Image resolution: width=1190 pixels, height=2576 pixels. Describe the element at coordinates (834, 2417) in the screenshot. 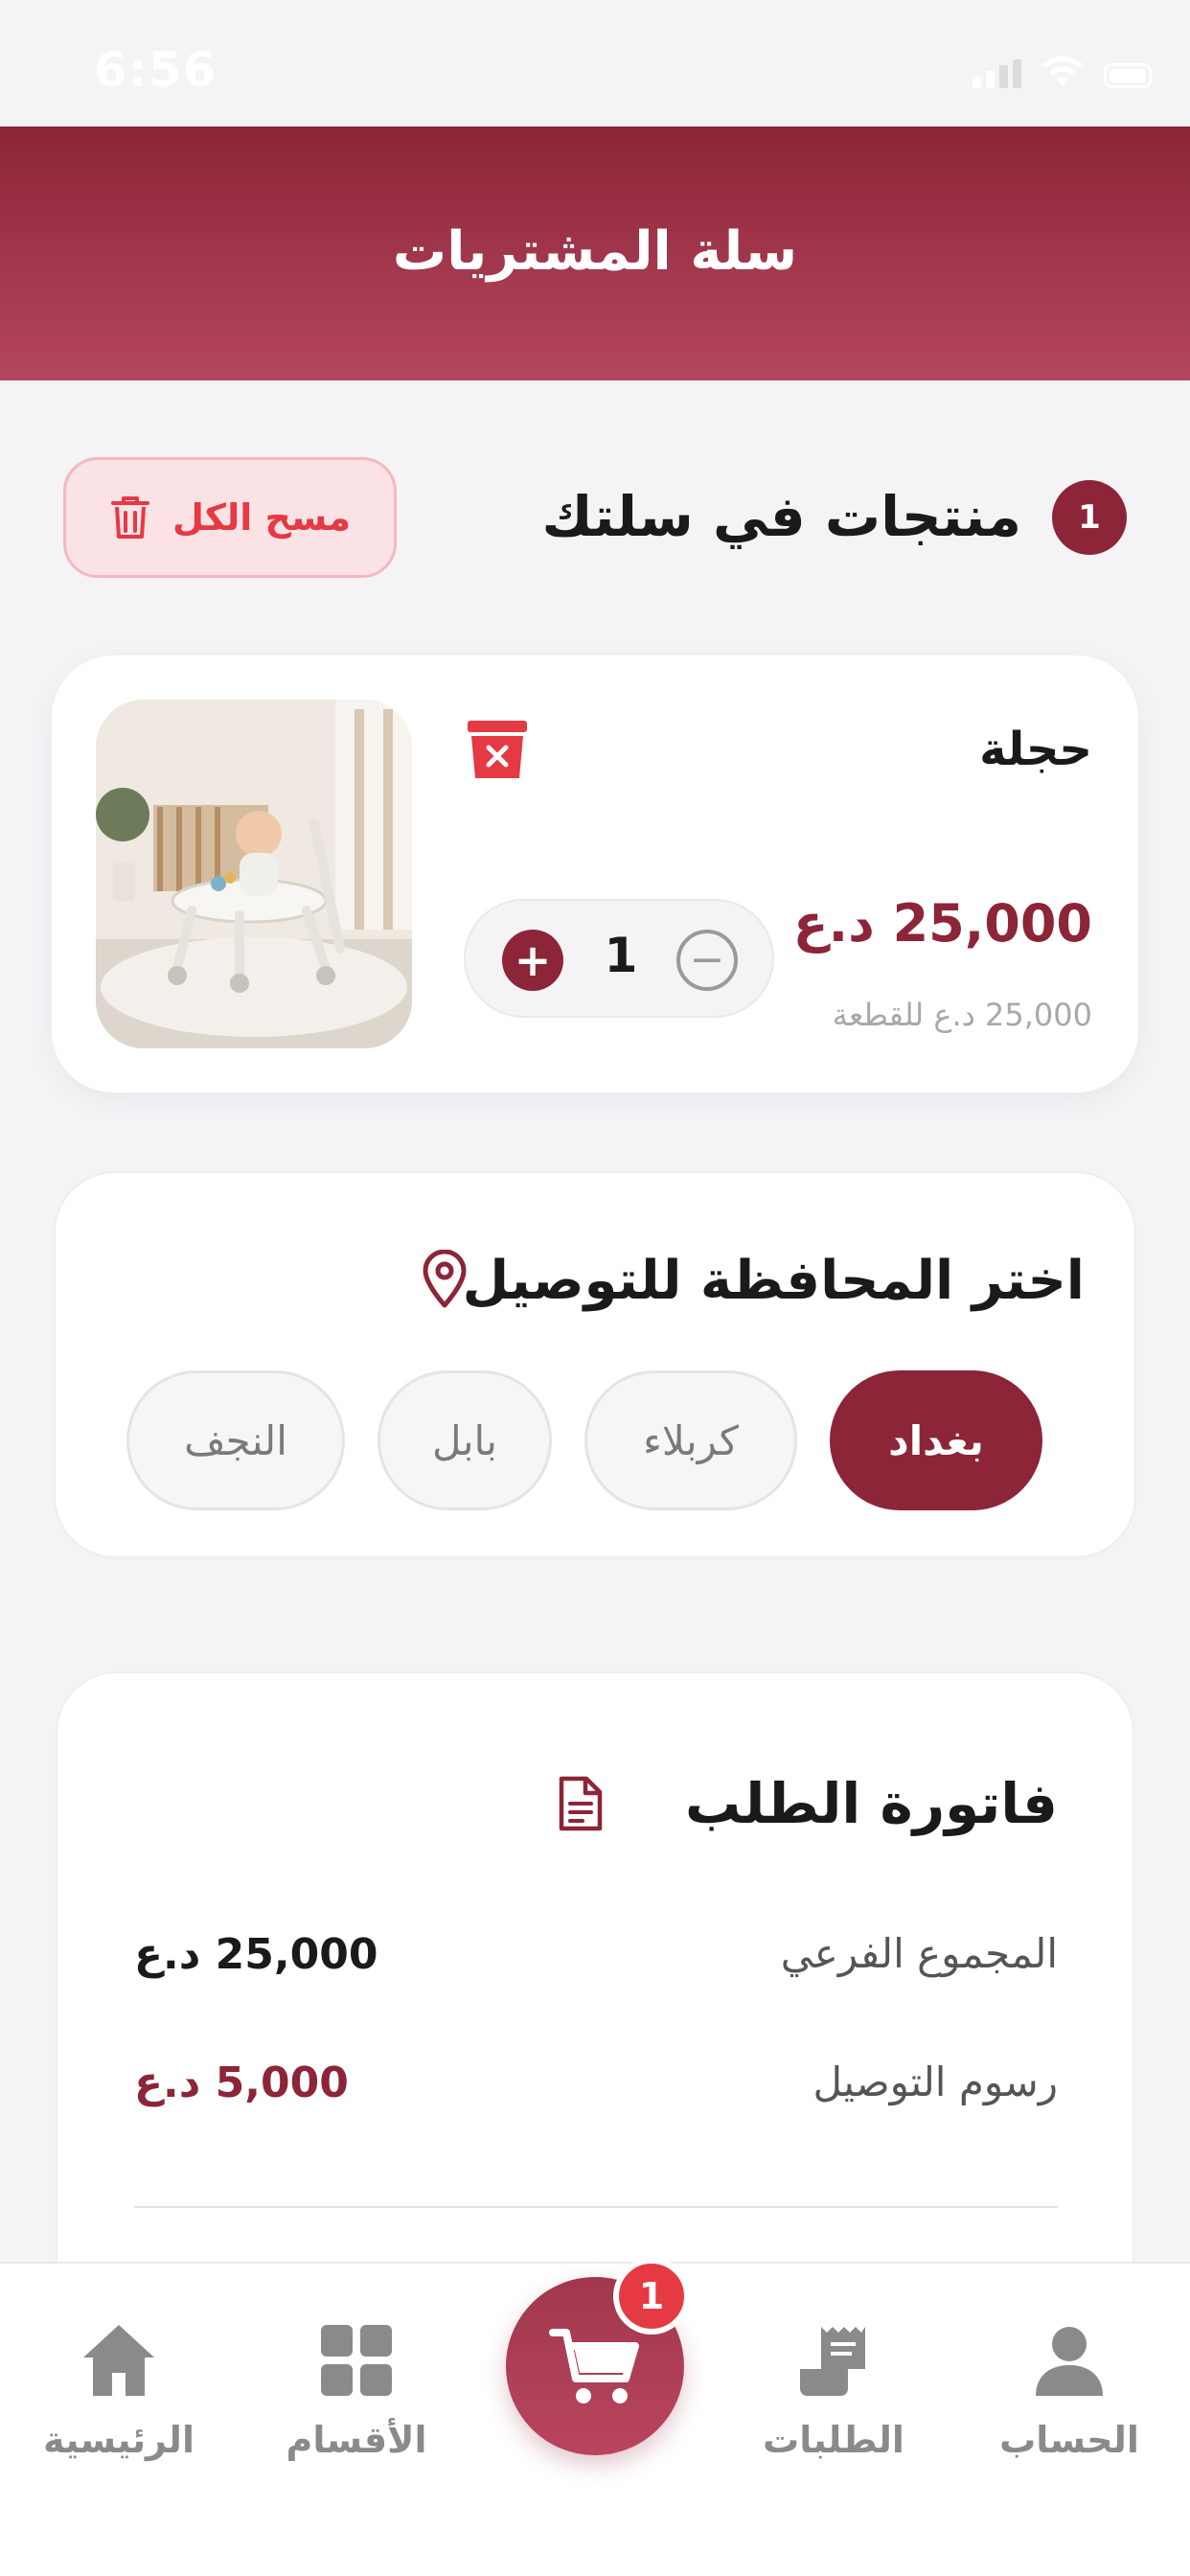

I see `nav-item-orders: الطلبات` at that location.